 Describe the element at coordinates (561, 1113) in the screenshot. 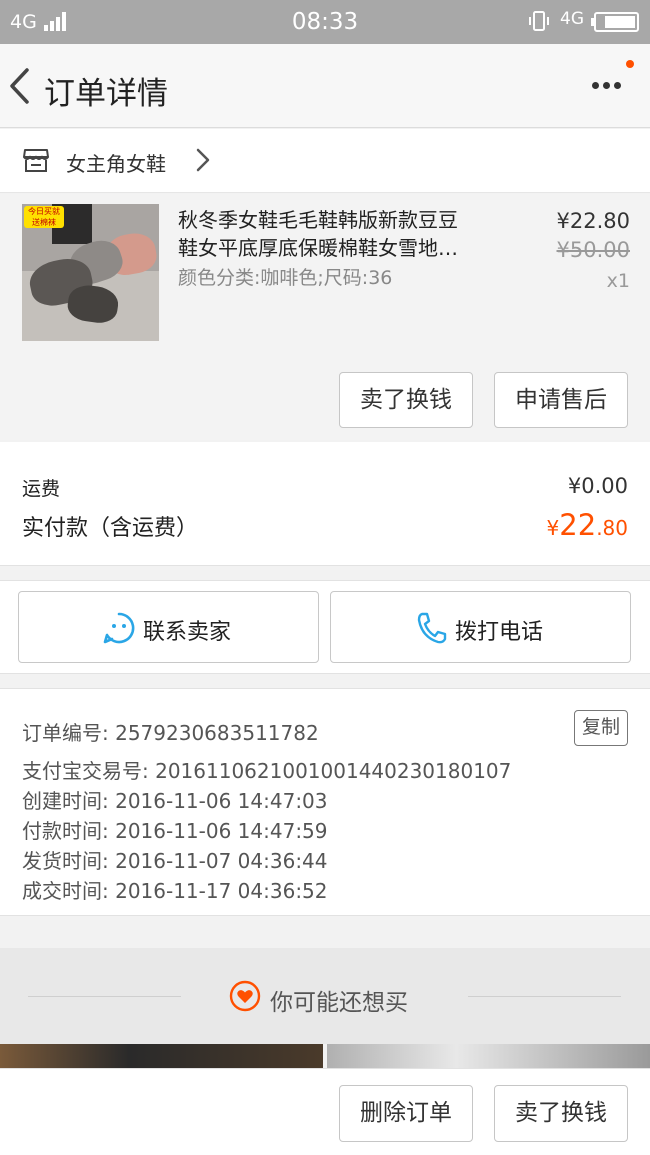

I see `sell-for-cash-button-bottom: 卖了换钱` at that location.